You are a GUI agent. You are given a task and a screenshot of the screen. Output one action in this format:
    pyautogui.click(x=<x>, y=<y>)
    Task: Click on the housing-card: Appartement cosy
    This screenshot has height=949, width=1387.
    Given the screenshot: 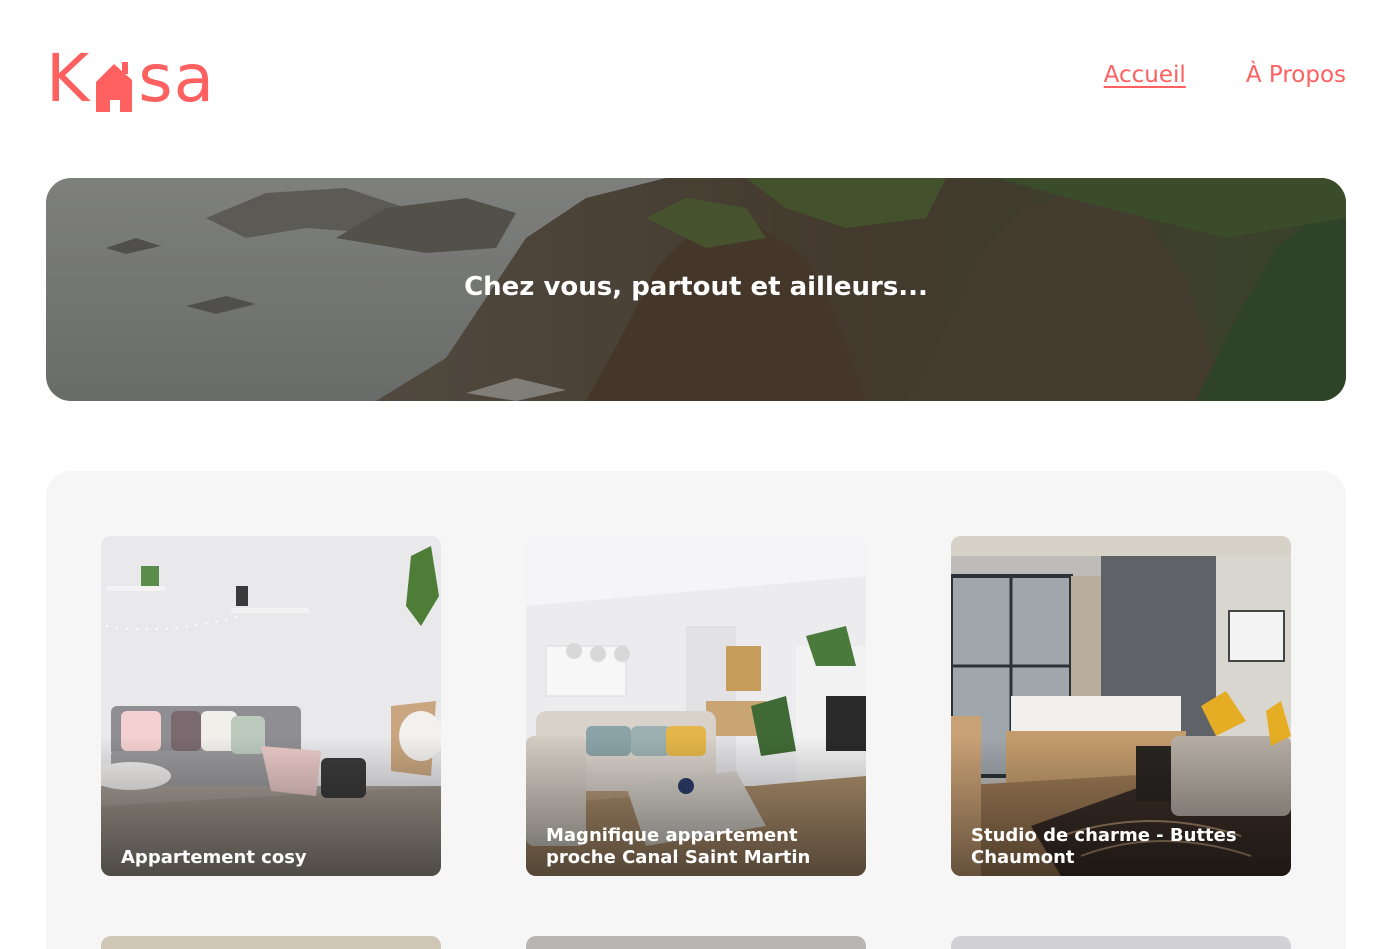 What is the action you would take?
    pyautogui.click(x=271, y=706)
    